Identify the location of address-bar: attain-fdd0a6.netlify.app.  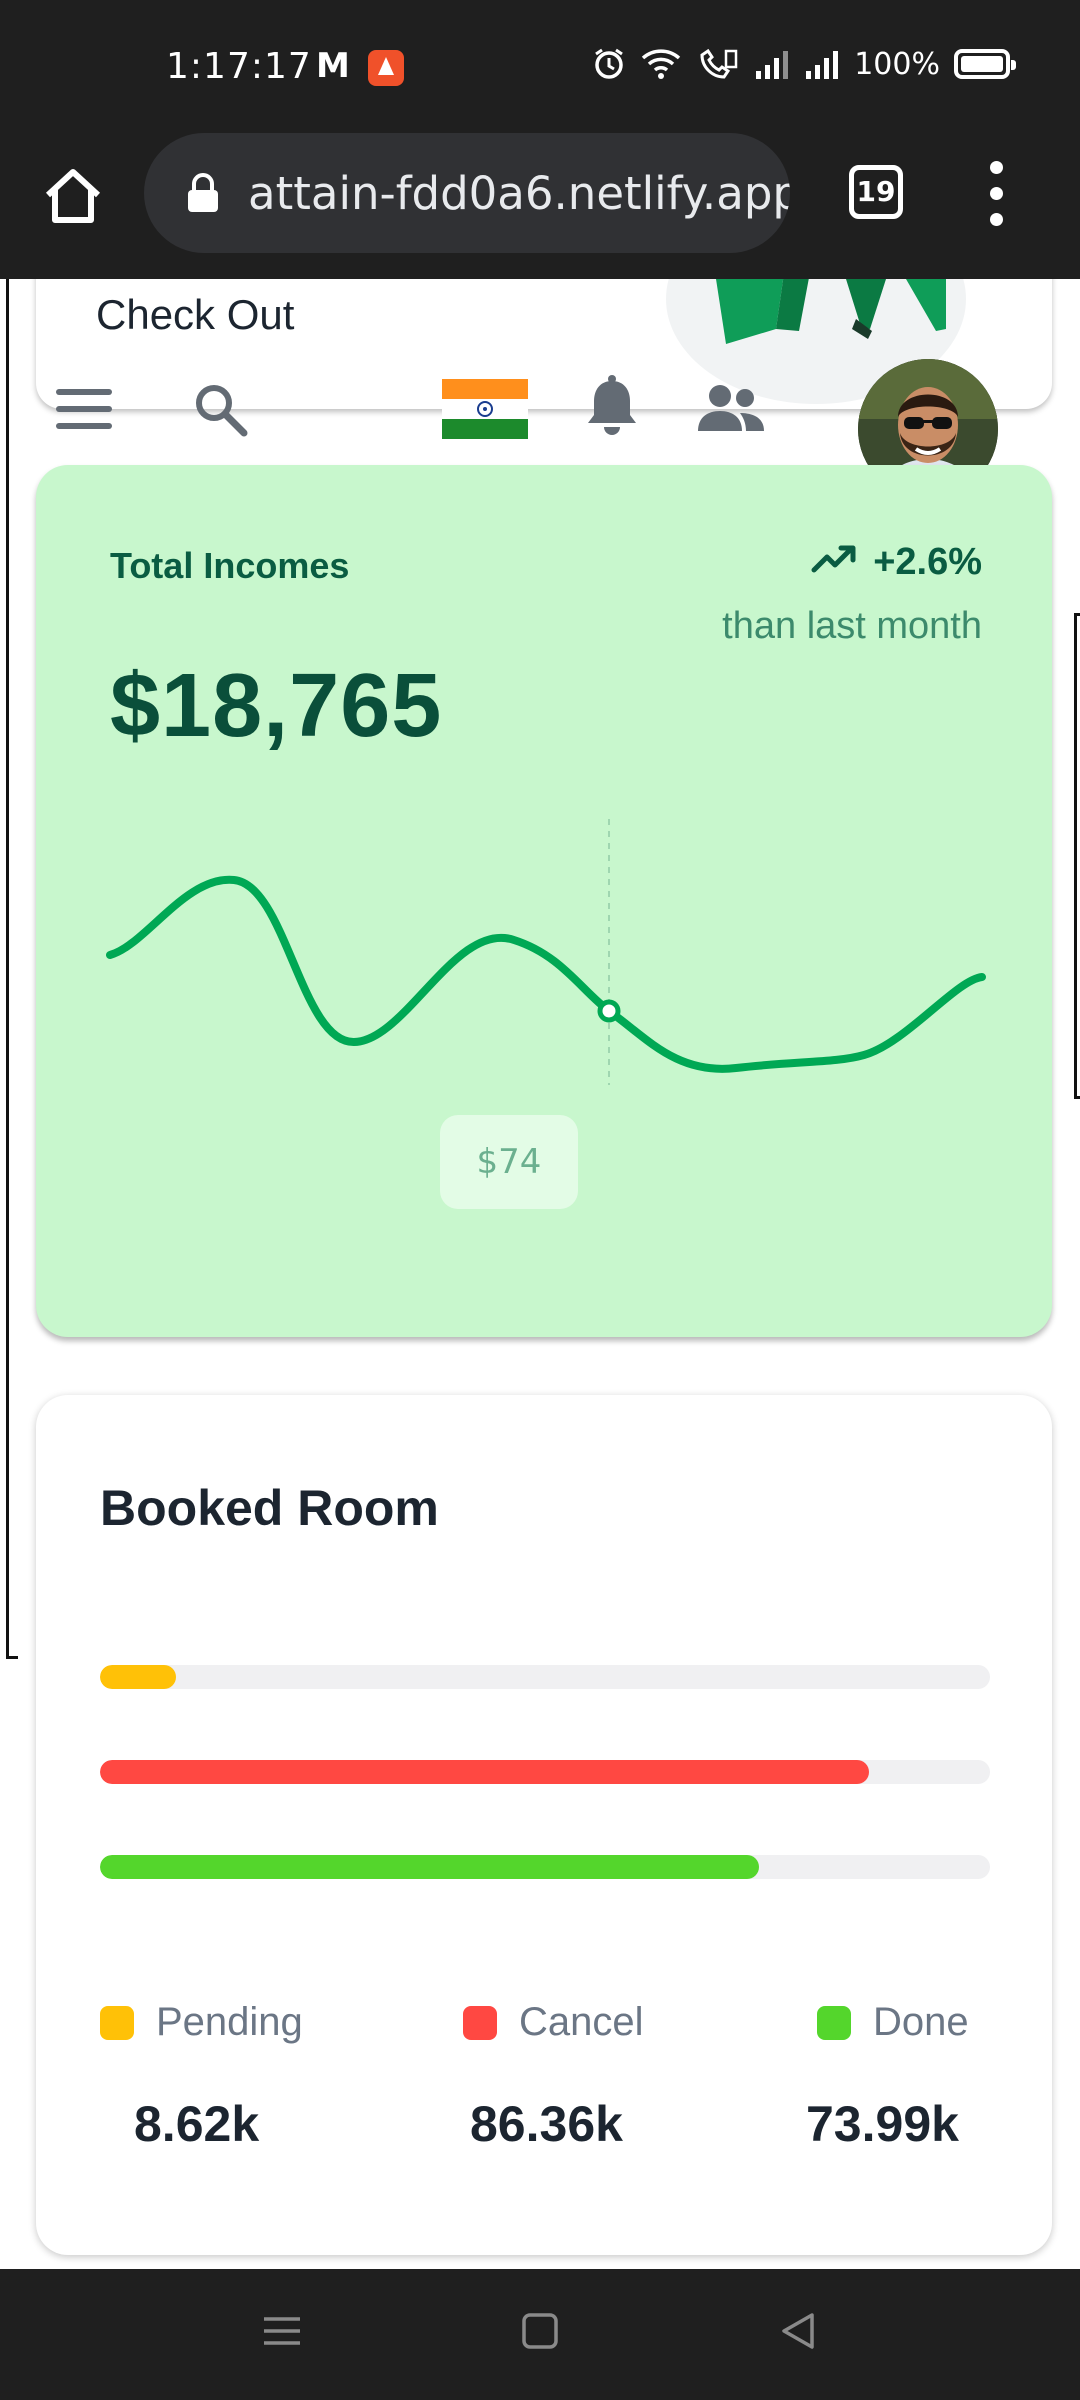
(467, 193).